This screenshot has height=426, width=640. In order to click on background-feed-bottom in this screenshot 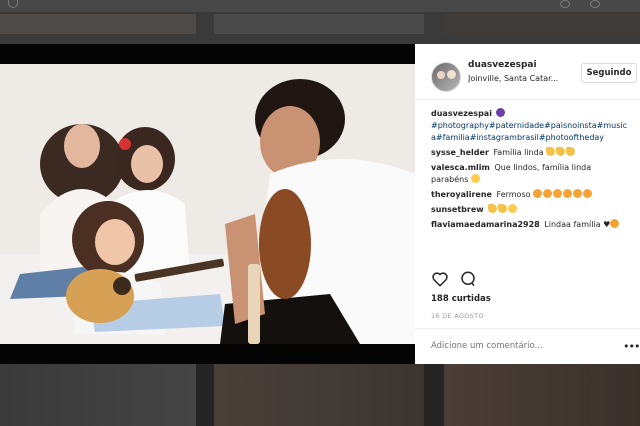, I will do `click(320, 395)`.